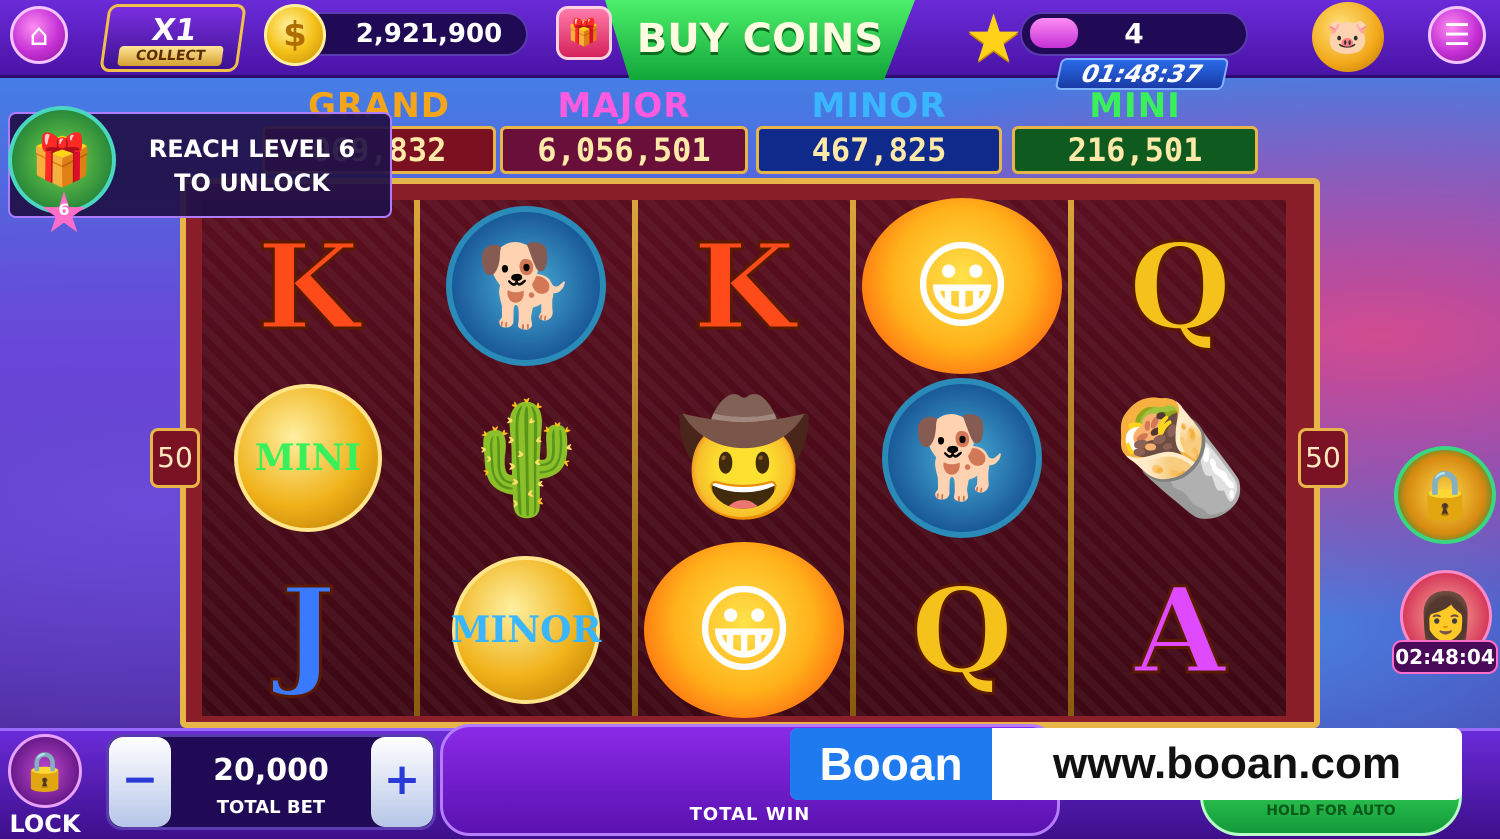 The height and width of the screenshot is (839, 1500). Describe the element at coordinates (624, 150) in the screenshot. I see `jackpot-value: 6,056,501` at that location.